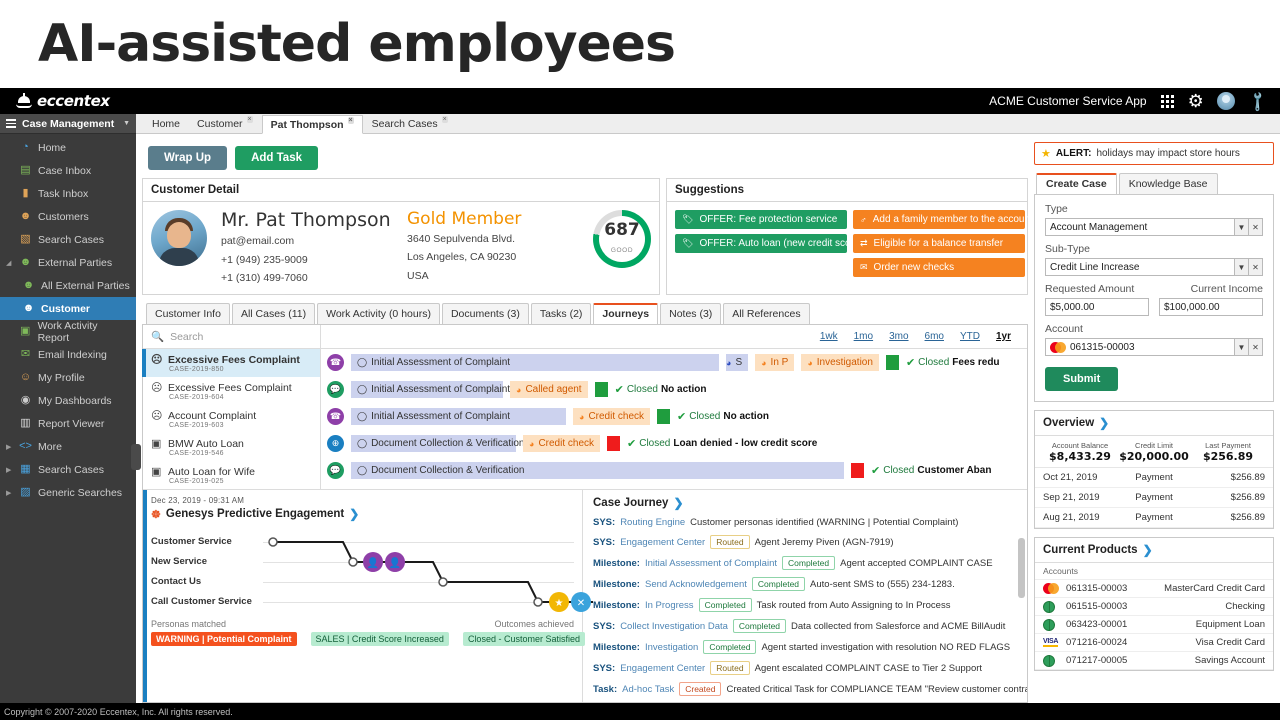 The image size is (1280, 720). I want to click on sidebar-item-customers: ☻ Customers, so click(68, 216).